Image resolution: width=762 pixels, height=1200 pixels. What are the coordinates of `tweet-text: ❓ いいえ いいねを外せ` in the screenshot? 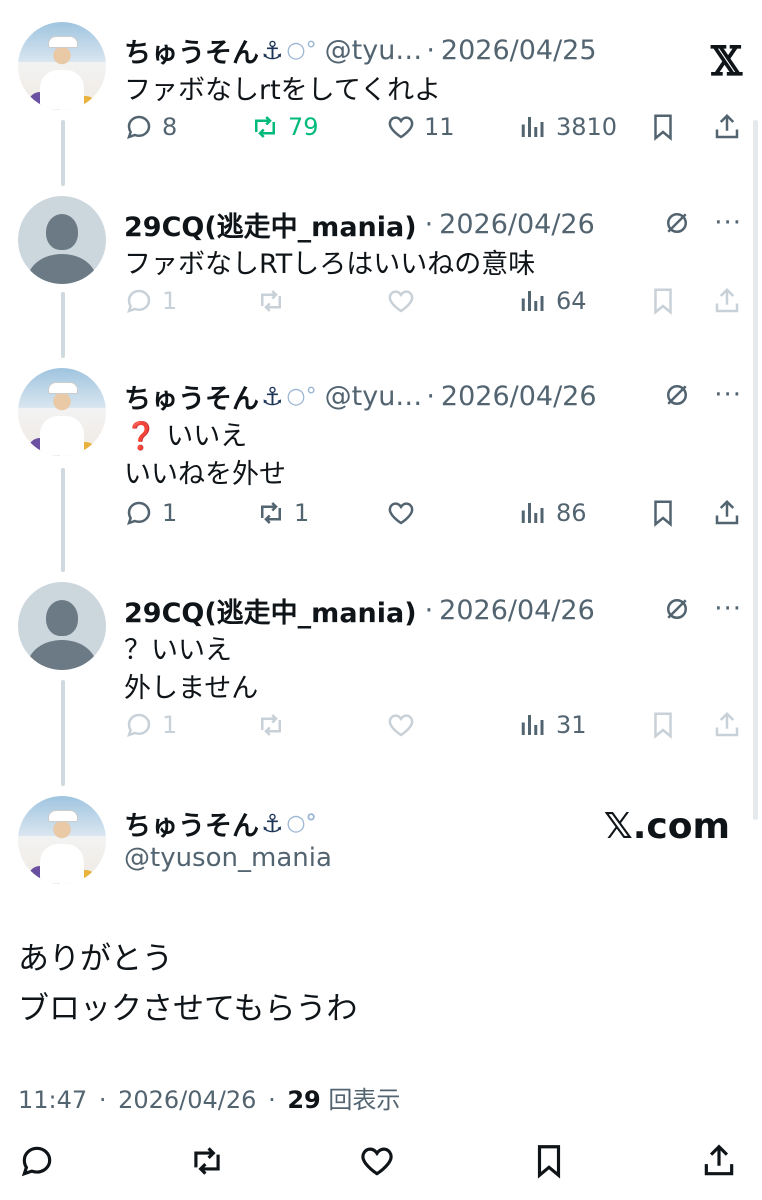 It's located at (205, 456).